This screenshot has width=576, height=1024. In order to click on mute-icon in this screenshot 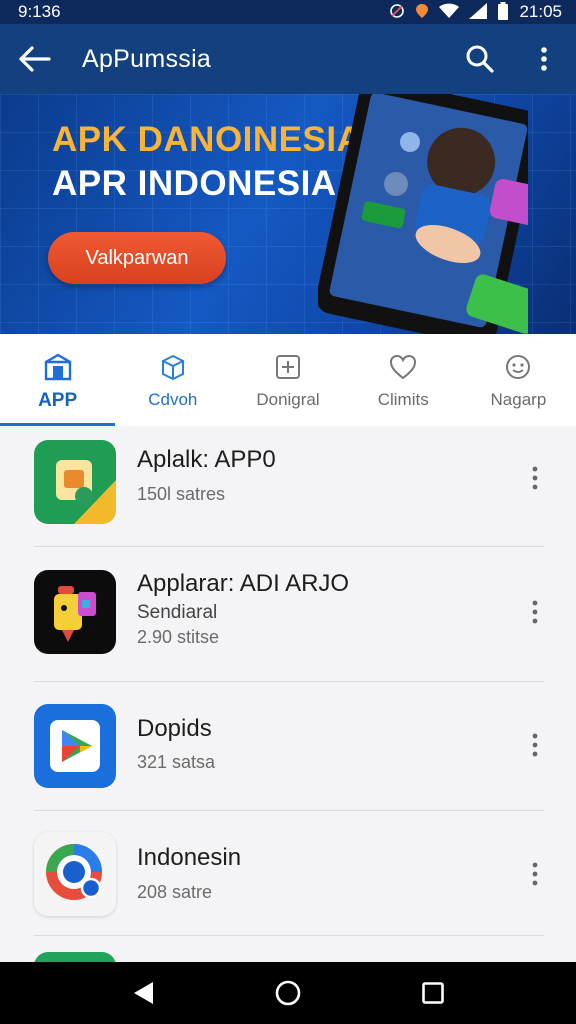, I will do `click(397, 12)`.